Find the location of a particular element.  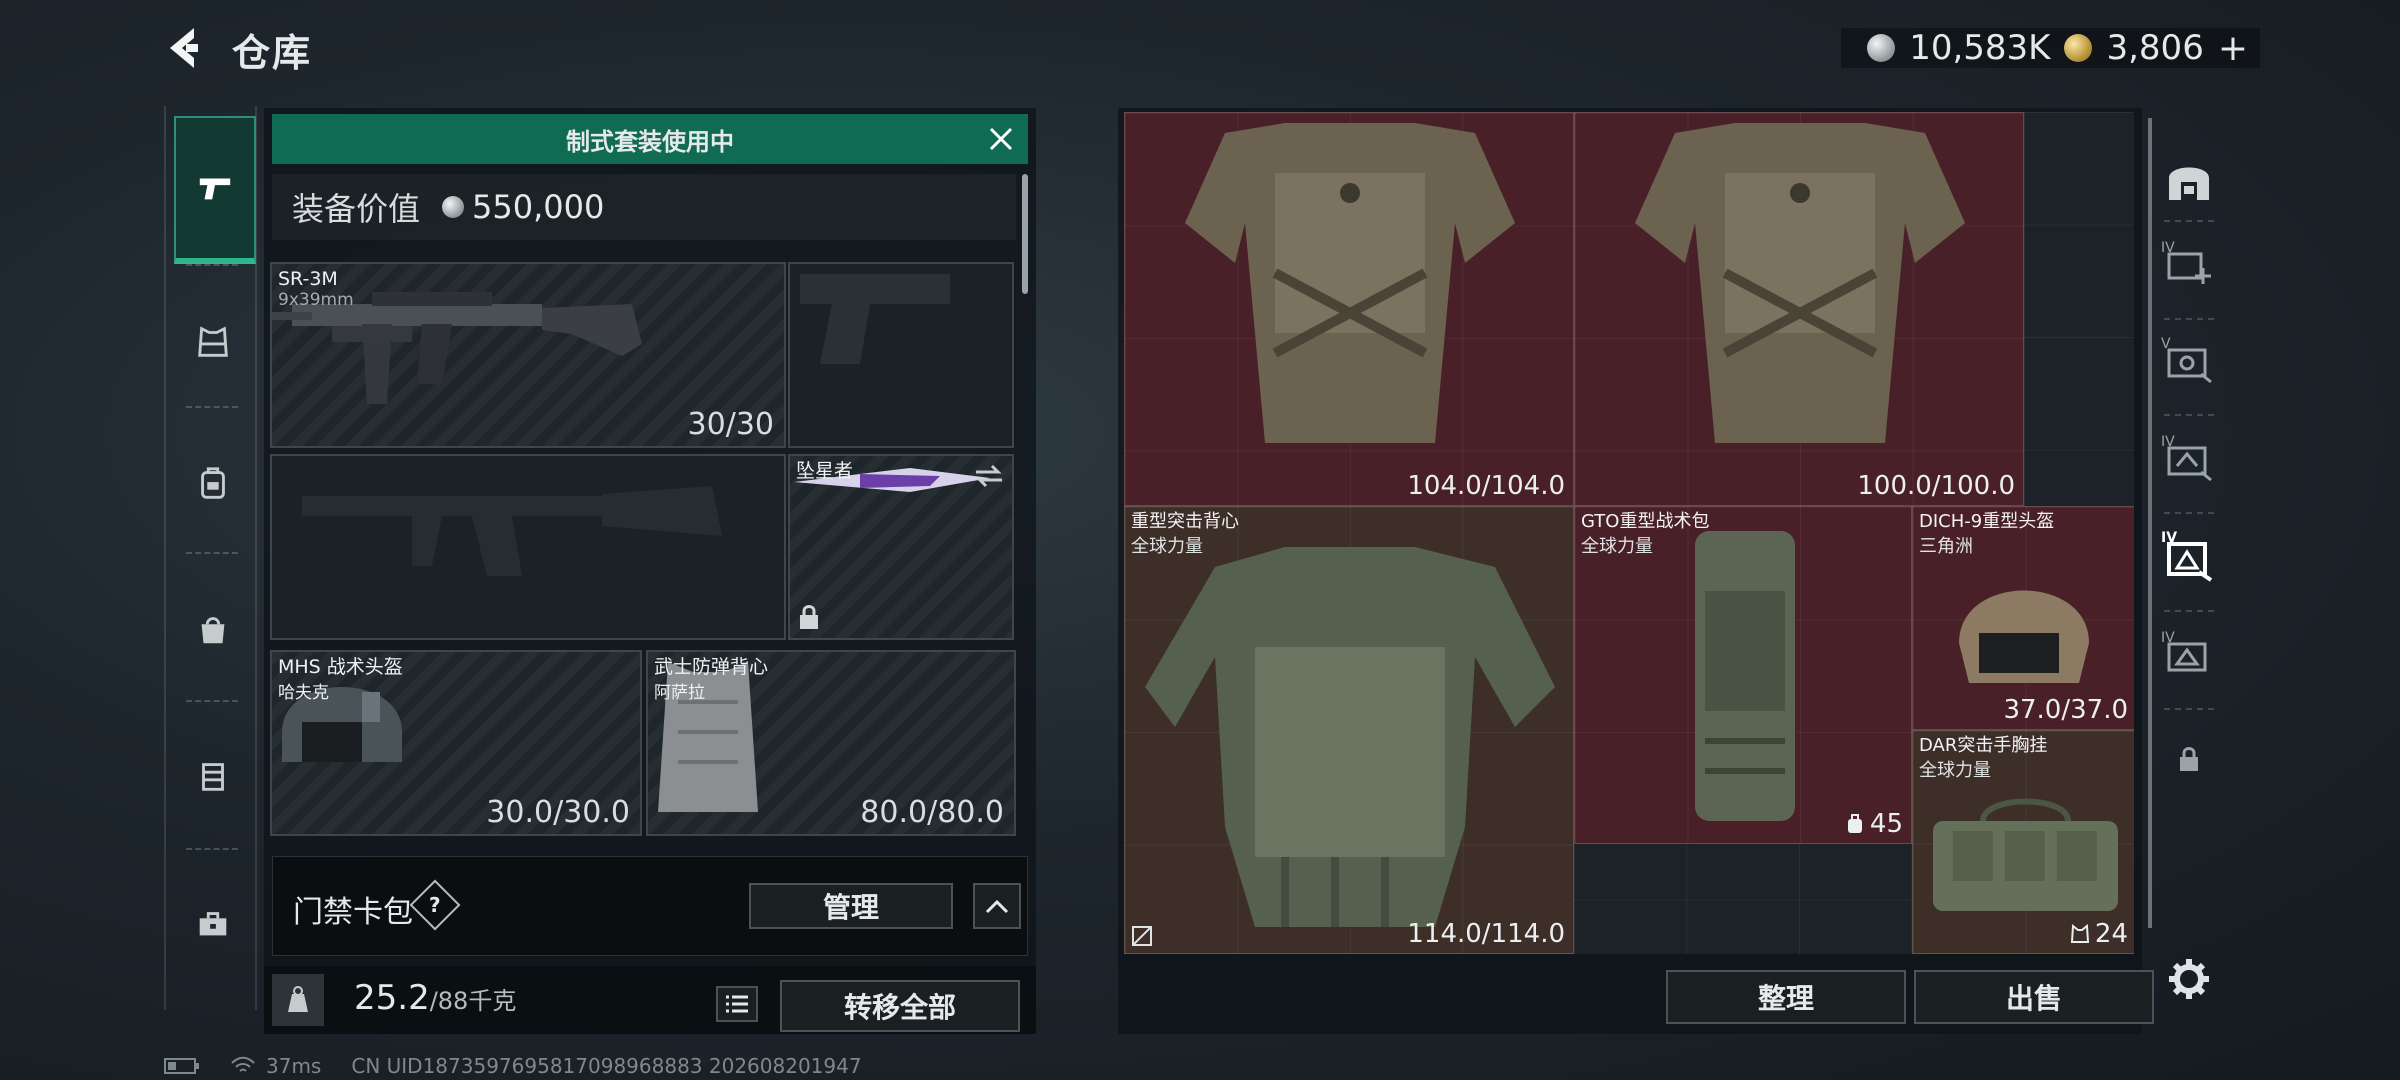

category-toolbox-tab is located at coordinates (213, 924).